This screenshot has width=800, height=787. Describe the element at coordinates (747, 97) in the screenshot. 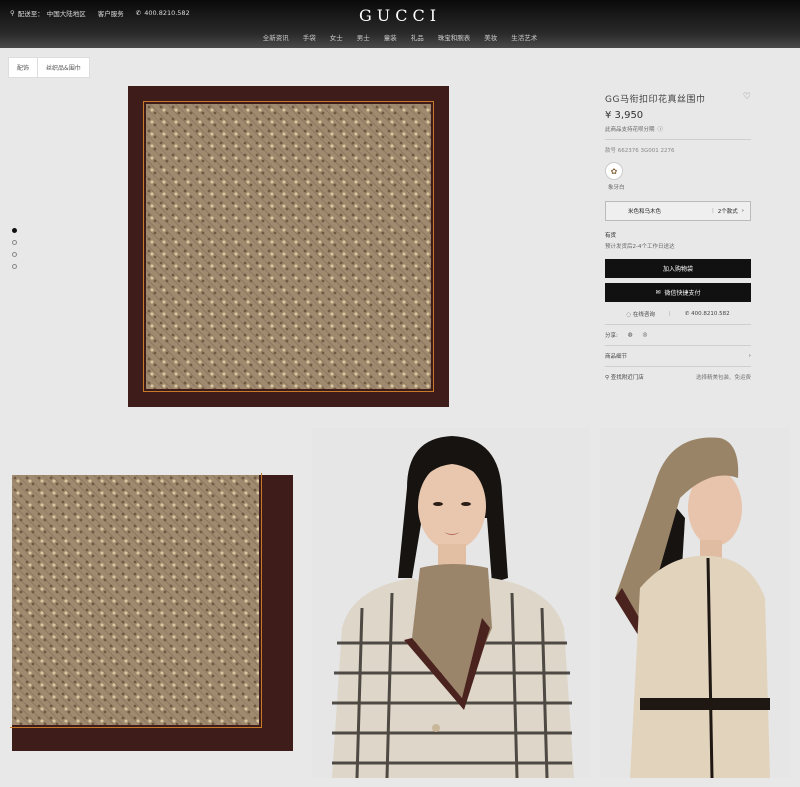

I see `wishlist-heart-icon: ♡` at that location.